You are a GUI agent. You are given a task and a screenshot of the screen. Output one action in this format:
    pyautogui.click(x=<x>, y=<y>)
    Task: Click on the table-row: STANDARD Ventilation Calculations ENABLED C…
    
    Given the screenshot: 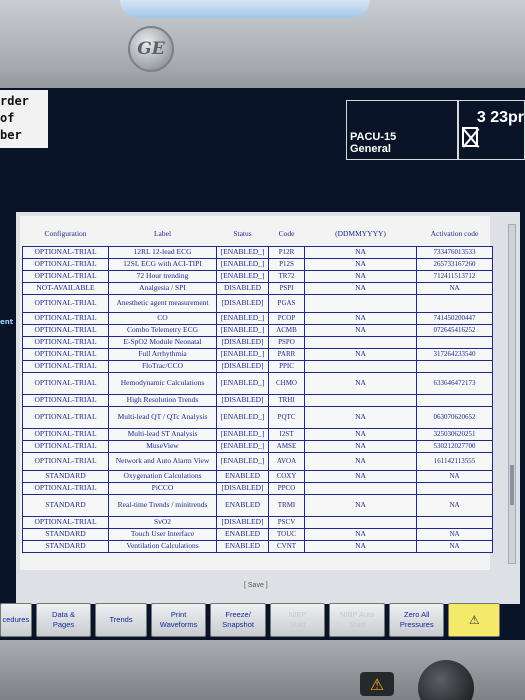 What is the action you would take?
    pyautogui.click(x=257, y=546)
    